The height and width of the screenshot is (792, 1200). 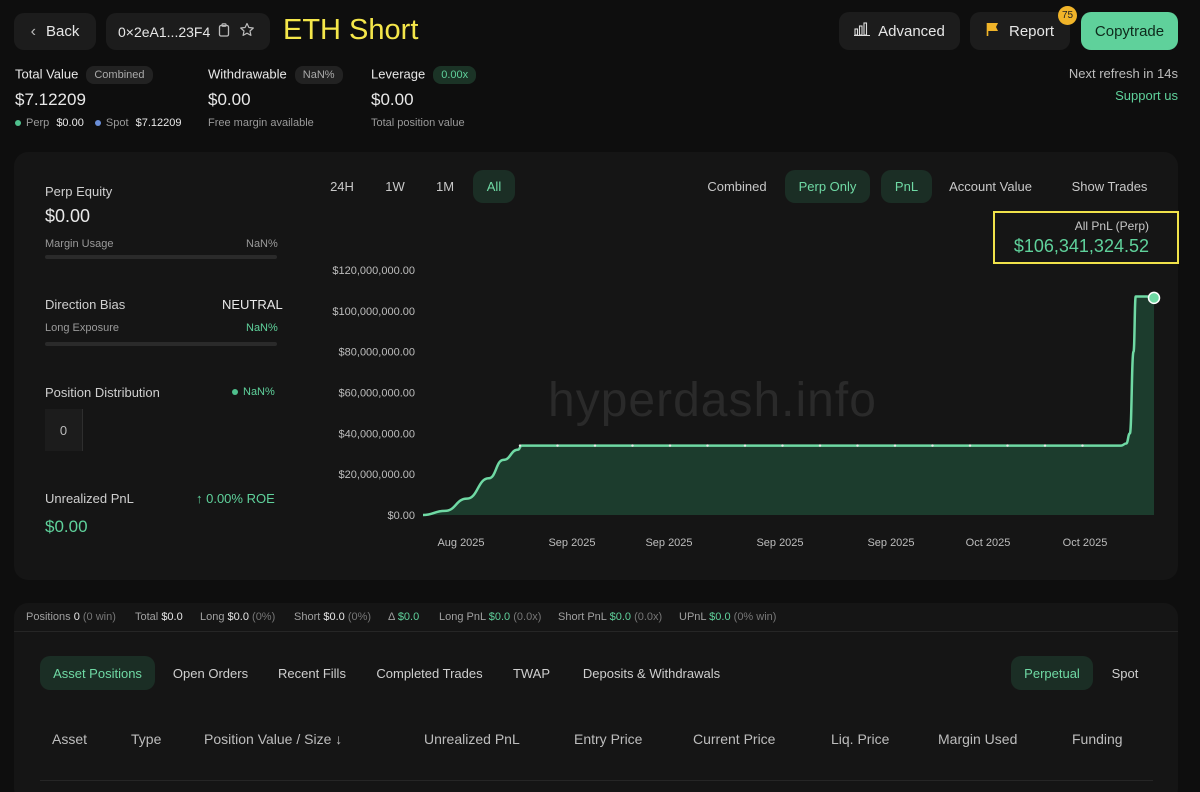 What do you see at coordinates (79, 244) in the screenshot?
I see `margin-usage-label: Margin Usage` at bounding box center [79, 244].